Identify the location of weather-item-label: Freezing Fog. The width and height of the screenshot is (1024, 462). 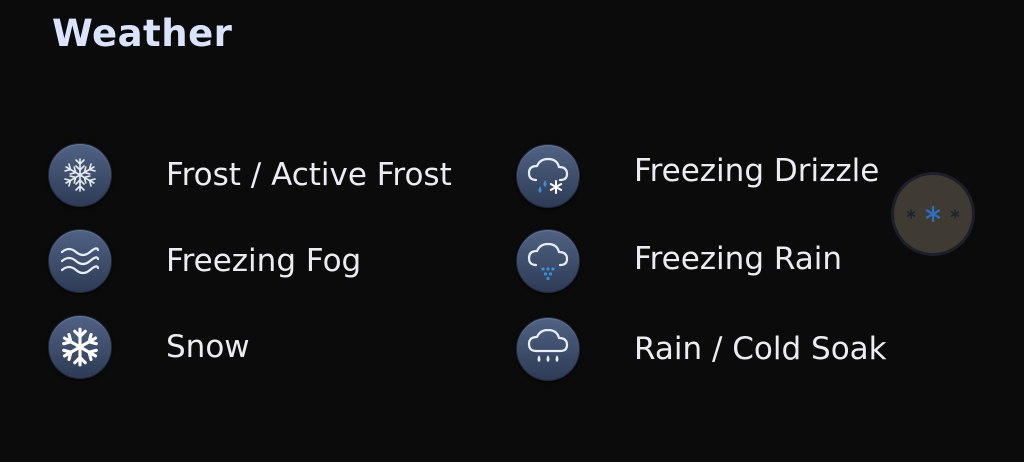
(264, 261).